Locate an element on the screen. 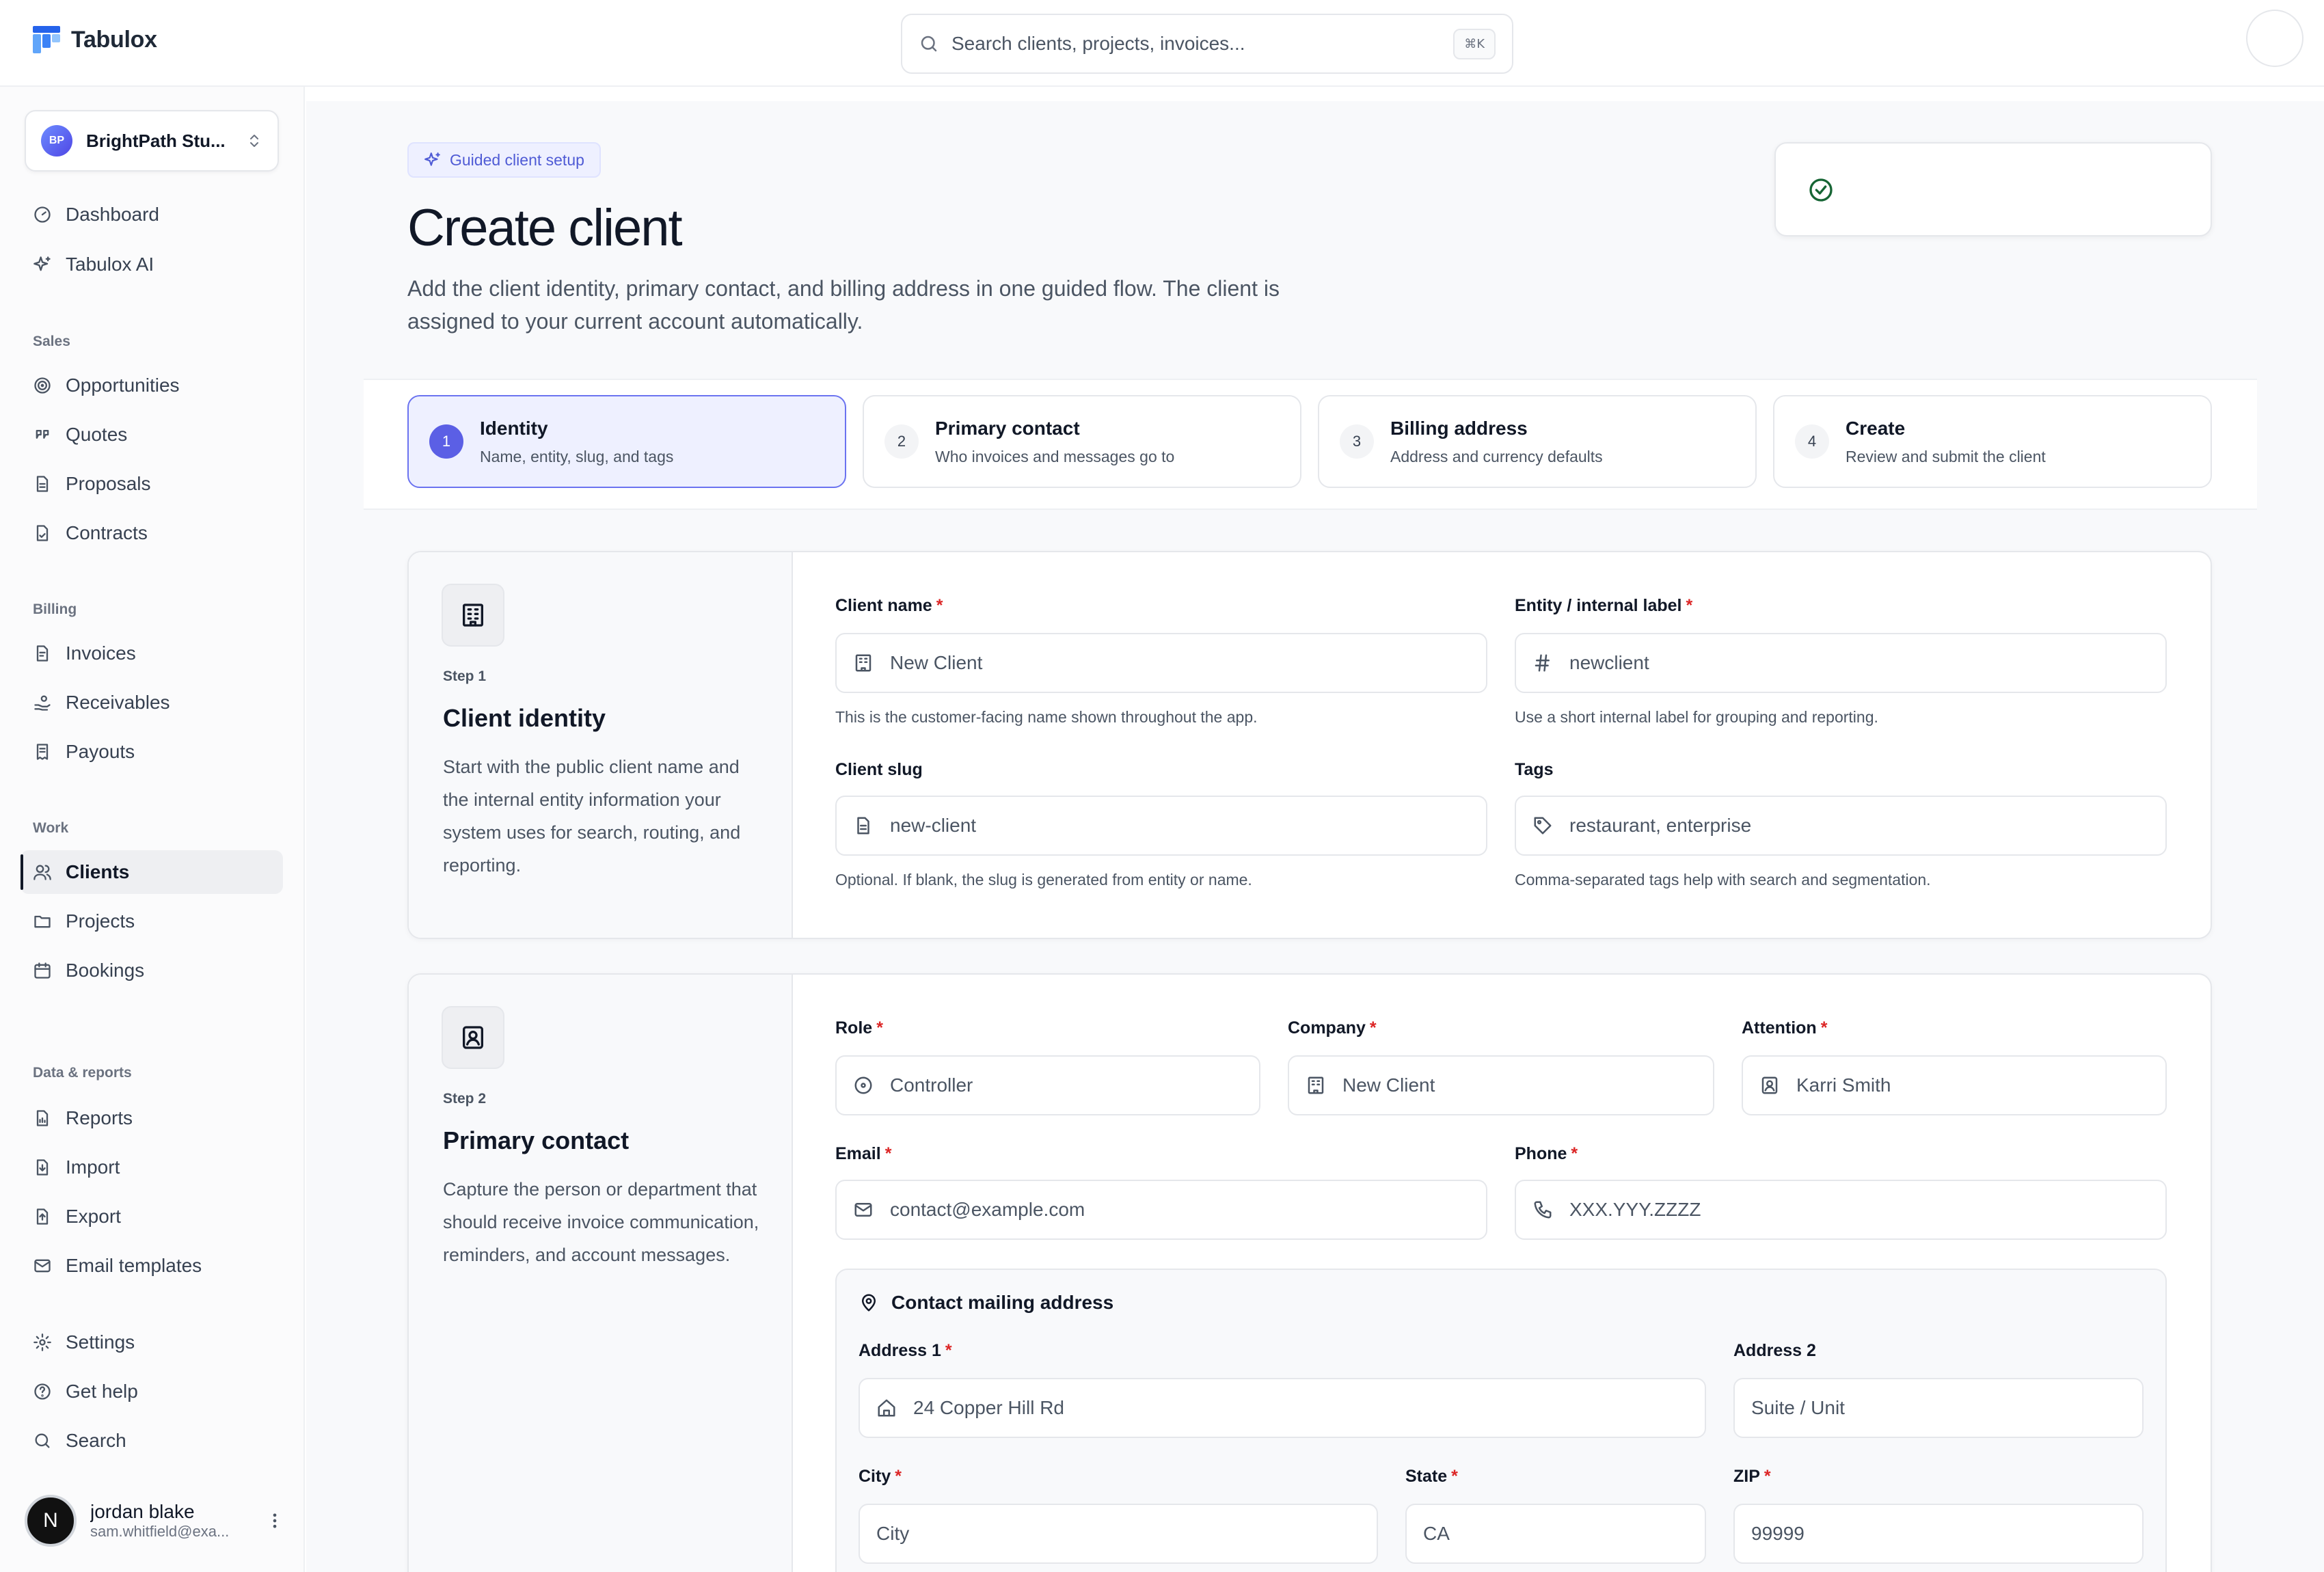  city-label: City * is located at coordinates (880, 1477).